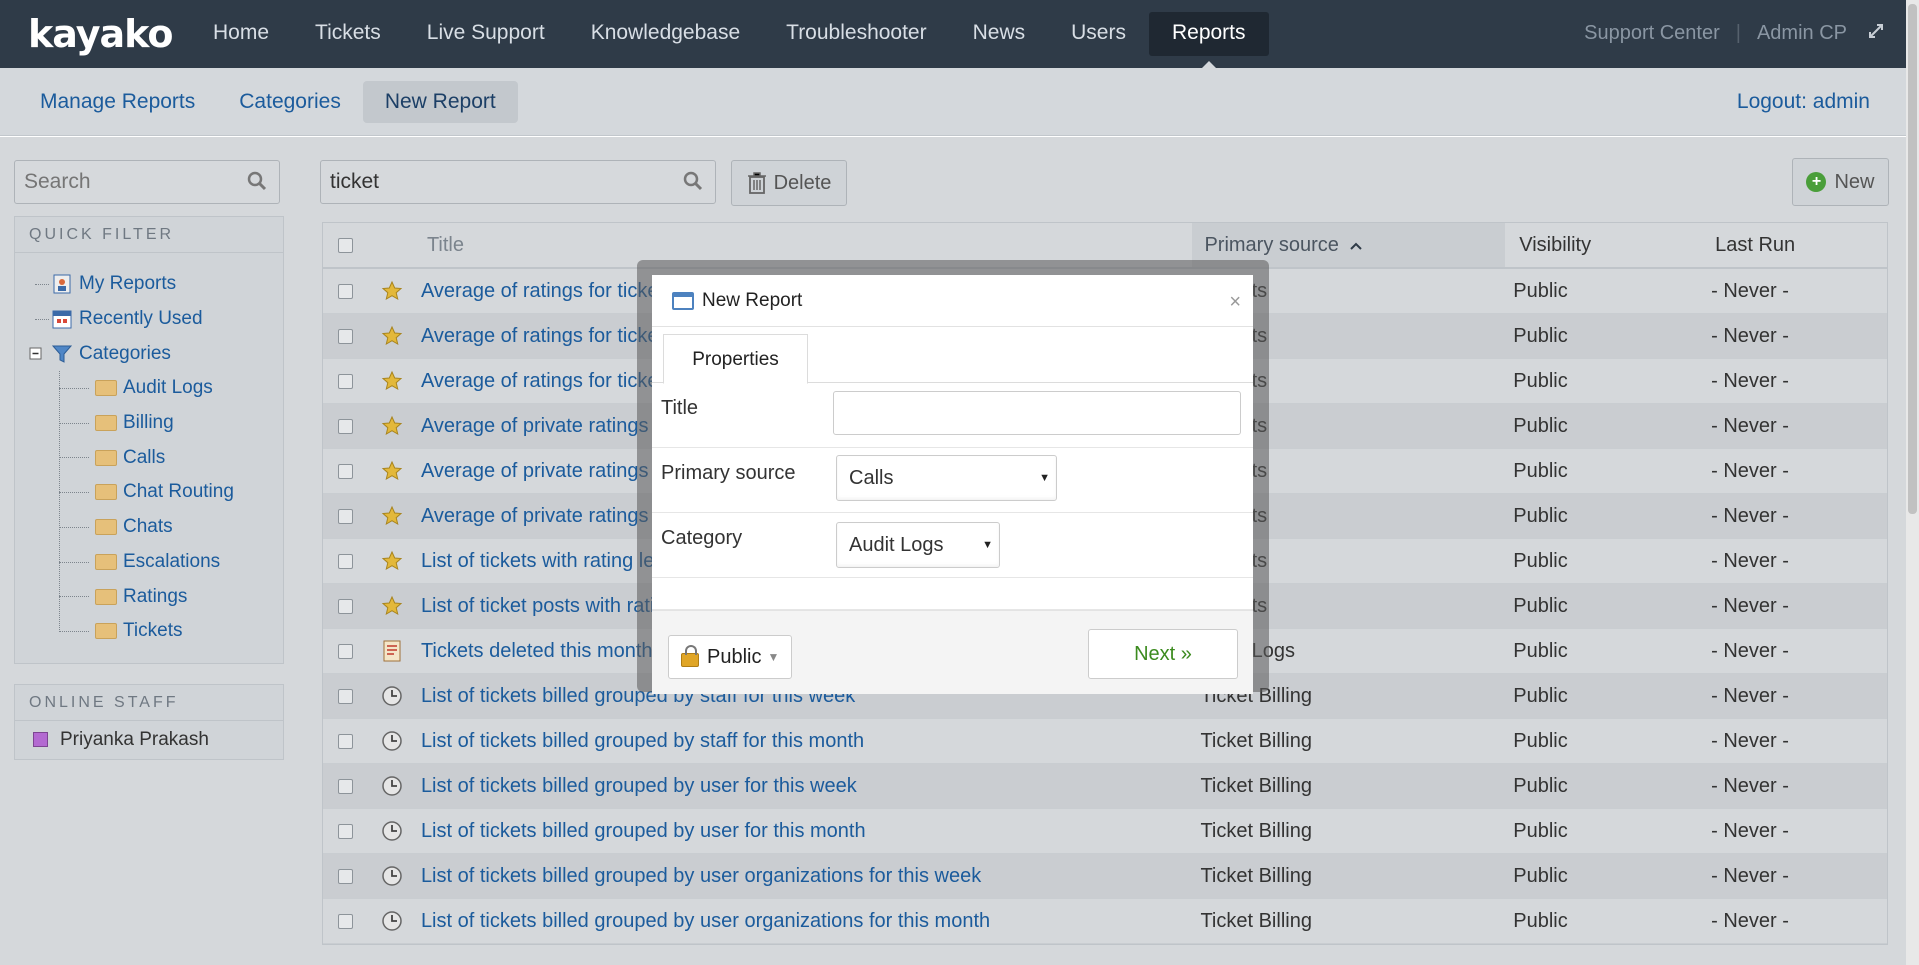 This screenshot has width=1919, height=965. I want to click on nav-live-support: Live Support, so click(486, 34).